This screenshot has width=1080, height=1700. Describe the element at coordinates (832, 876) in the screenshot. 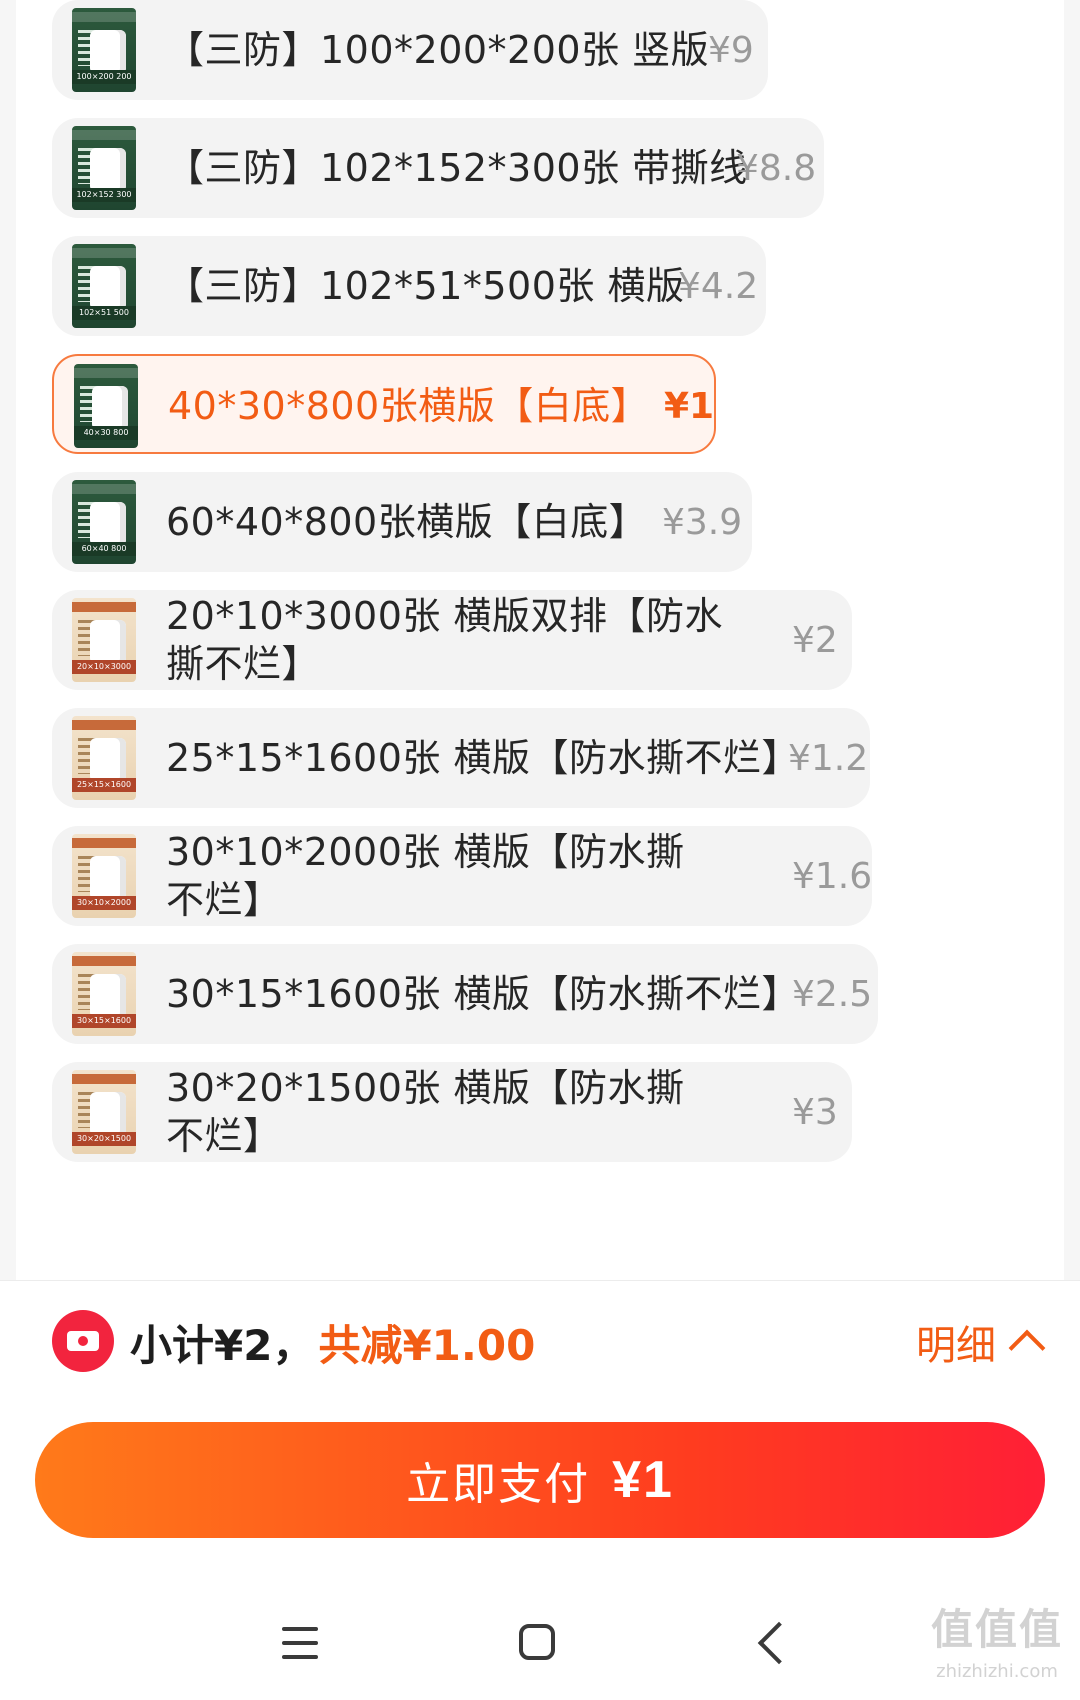

I see `sku-option-price: ¥1.6` at that location.